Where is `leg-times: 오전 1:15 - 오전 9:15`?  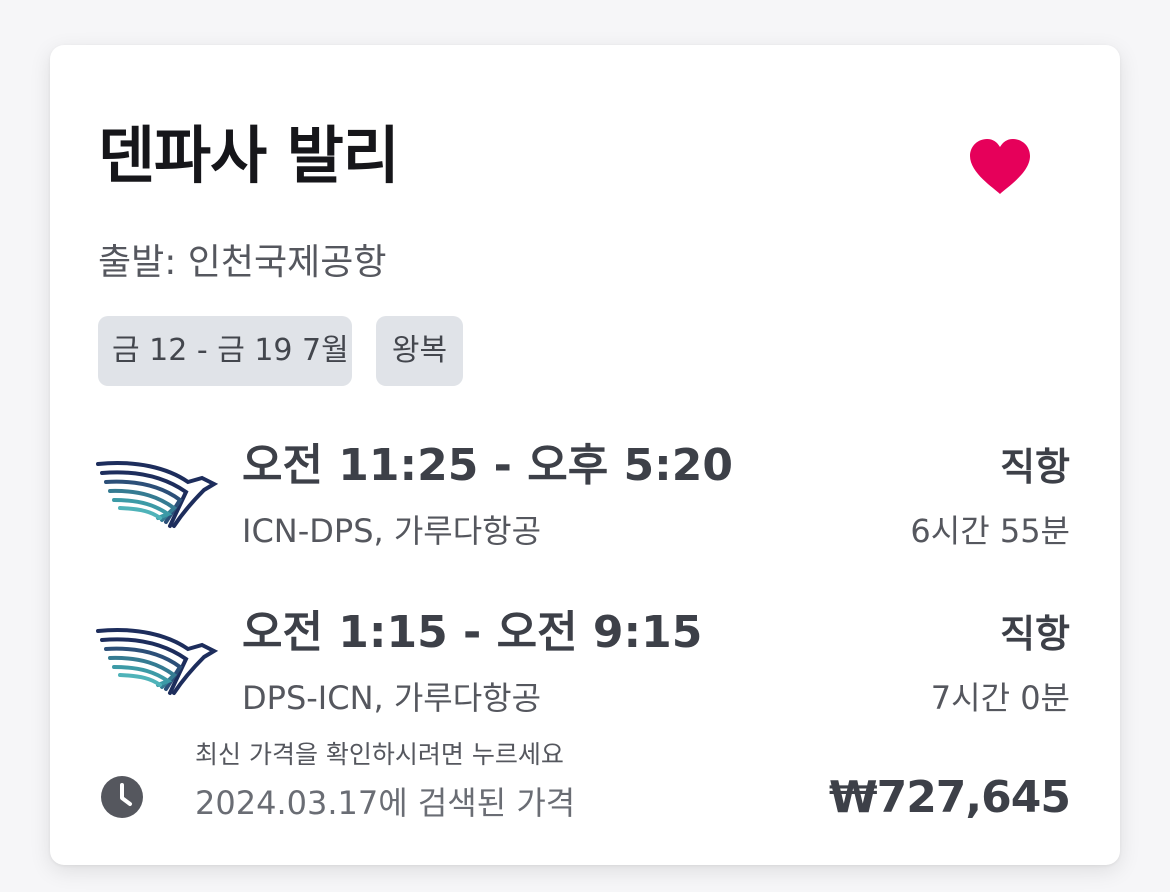
leg-times: 오전 1:15 - 오전 9:15 is located at coordinates (472, 632).